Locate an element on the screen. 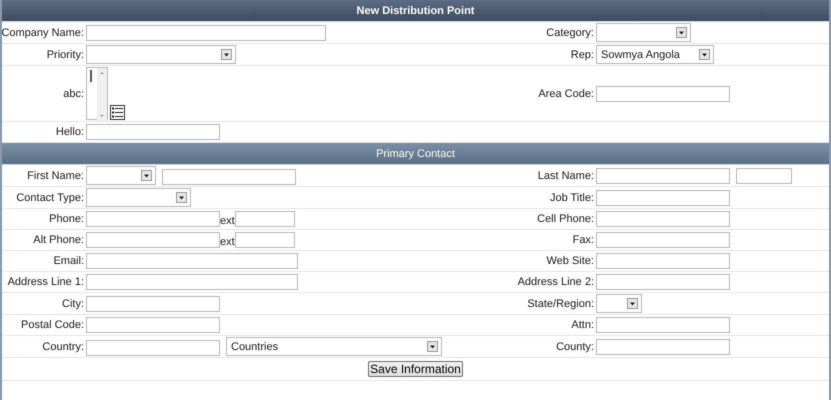 This screenshot has width=831, height=400. field-label: Company Name: is located at coordinates (43, 32).